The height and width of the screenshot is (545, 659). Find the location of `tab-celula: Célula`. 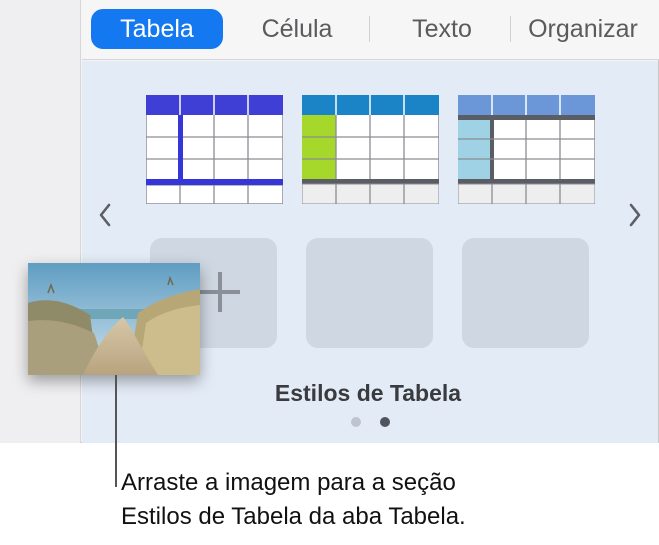

tab-celula: Célula is located at coordinates (297, 29).